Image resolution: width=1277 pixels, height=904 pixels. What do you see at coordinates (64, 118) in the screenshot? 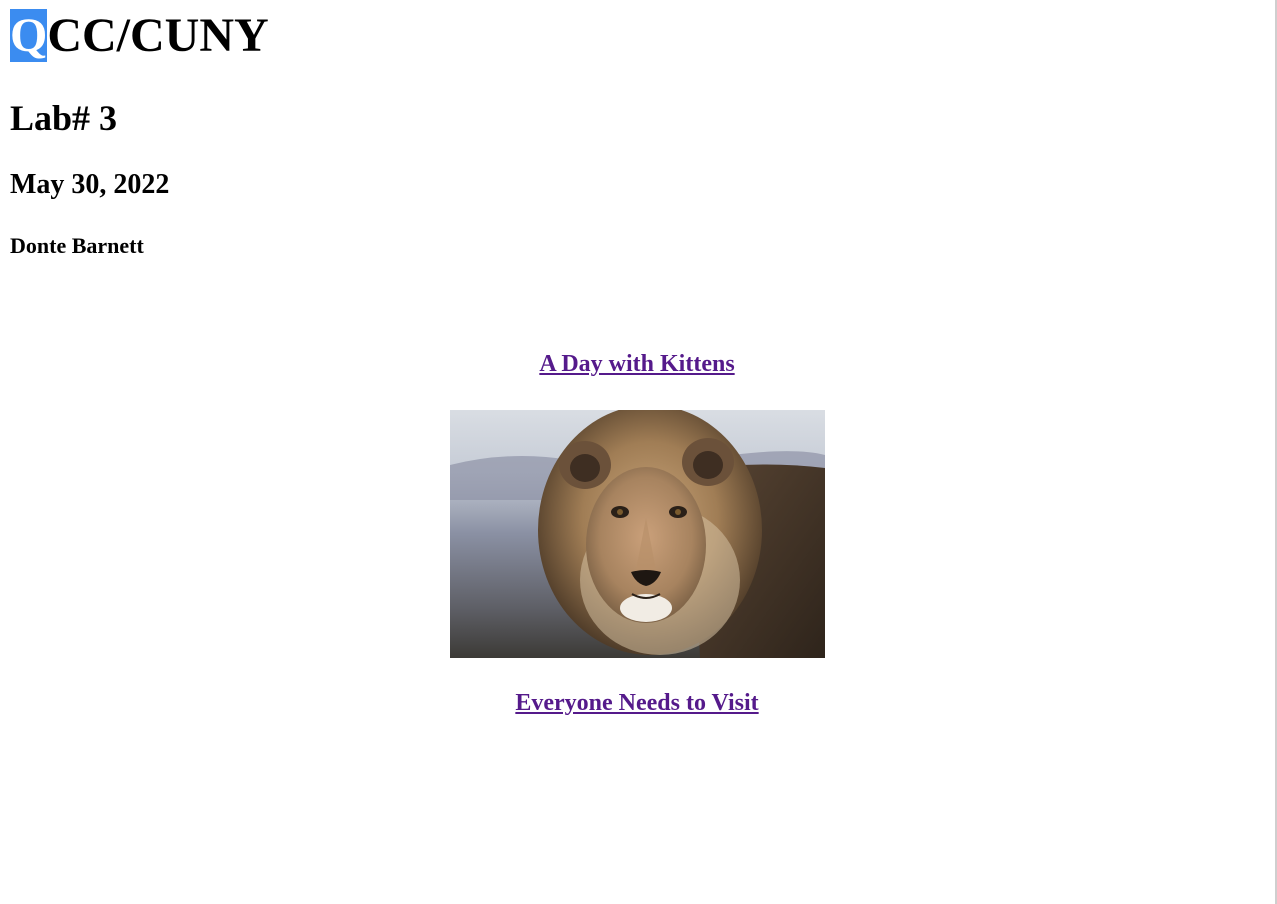
I see `lab-heading: Lab# 3` at bounding box center [64, 118].